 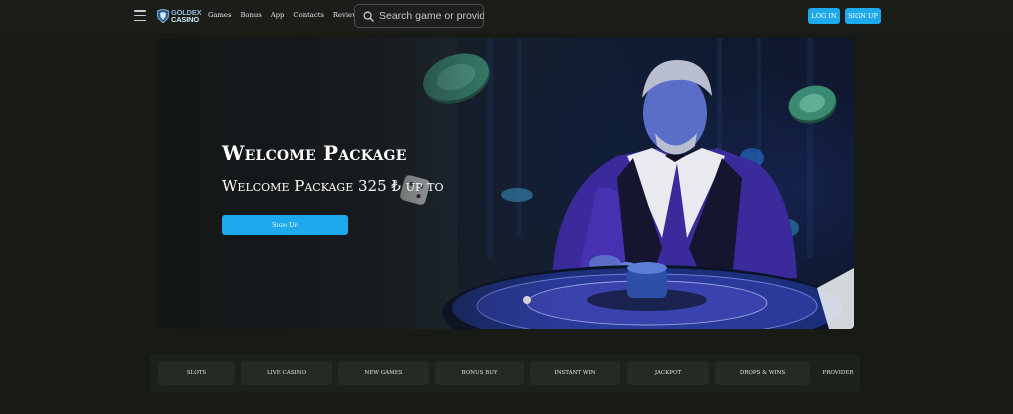 I want to click on search-icon, so click(x=368, y=16).